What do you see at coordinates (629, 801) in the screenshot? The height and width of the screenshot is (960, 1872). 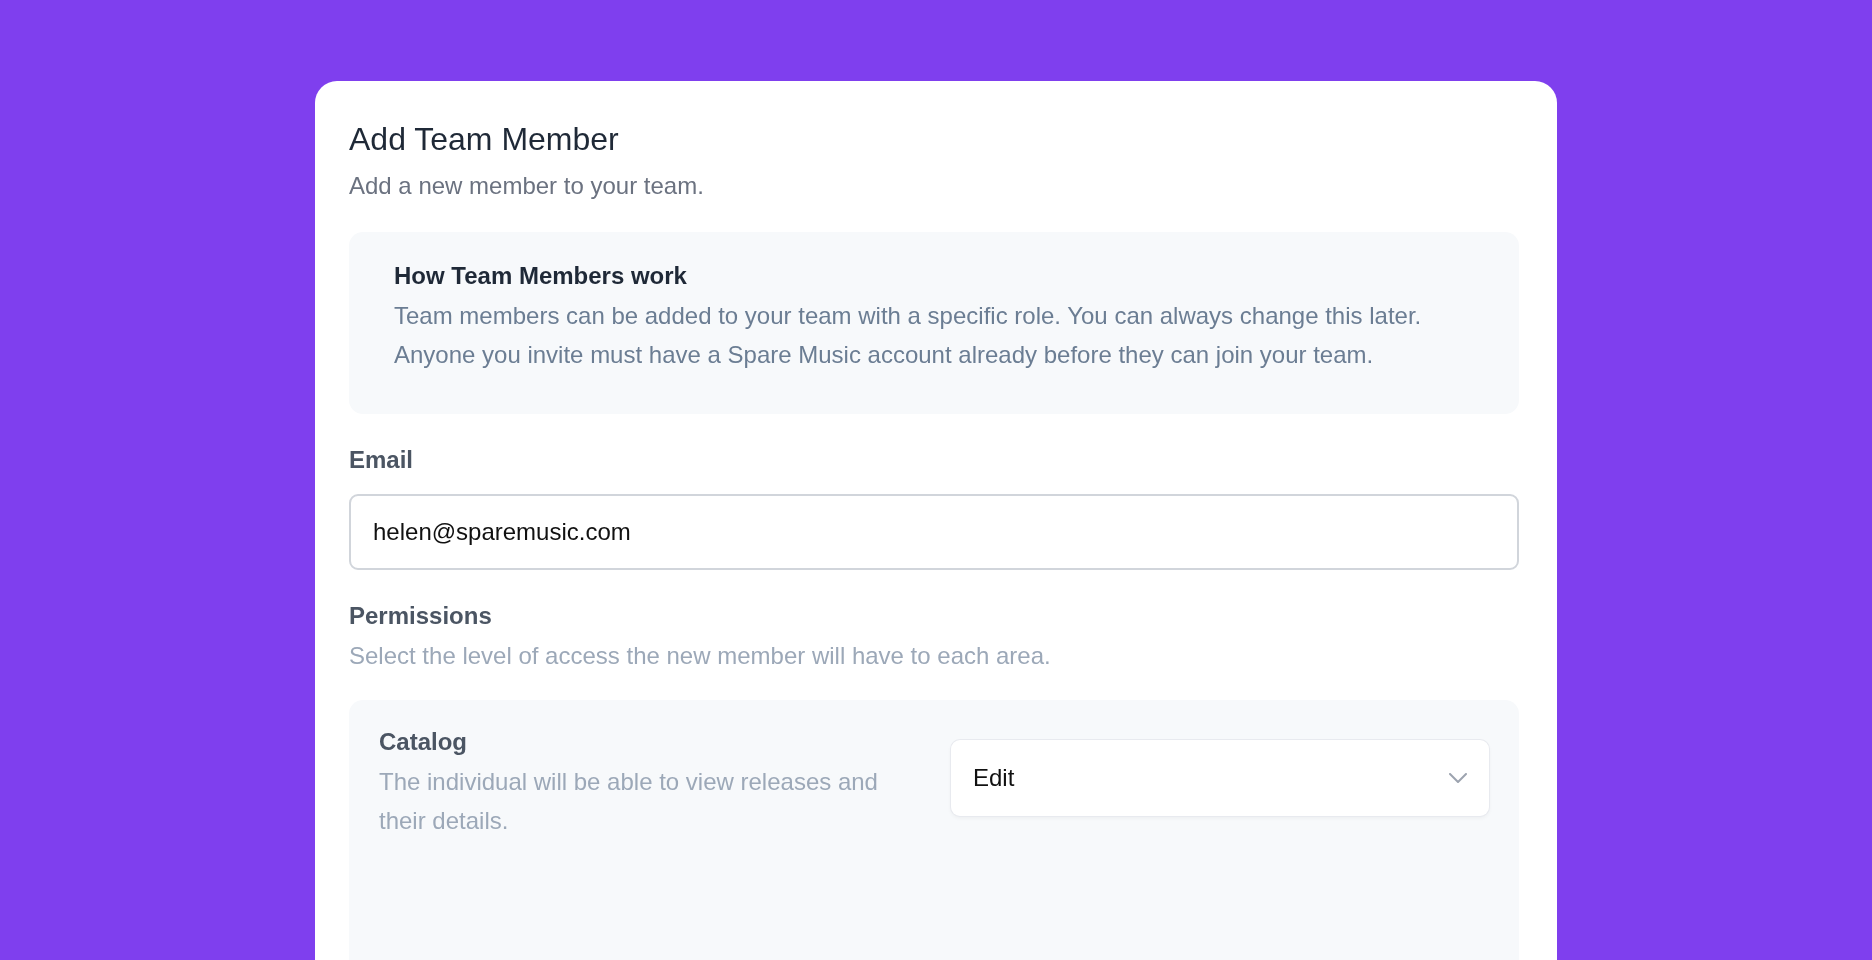 I see `area-description: The individual will be able to view releases and their details.` at bounding box center [629, 801].